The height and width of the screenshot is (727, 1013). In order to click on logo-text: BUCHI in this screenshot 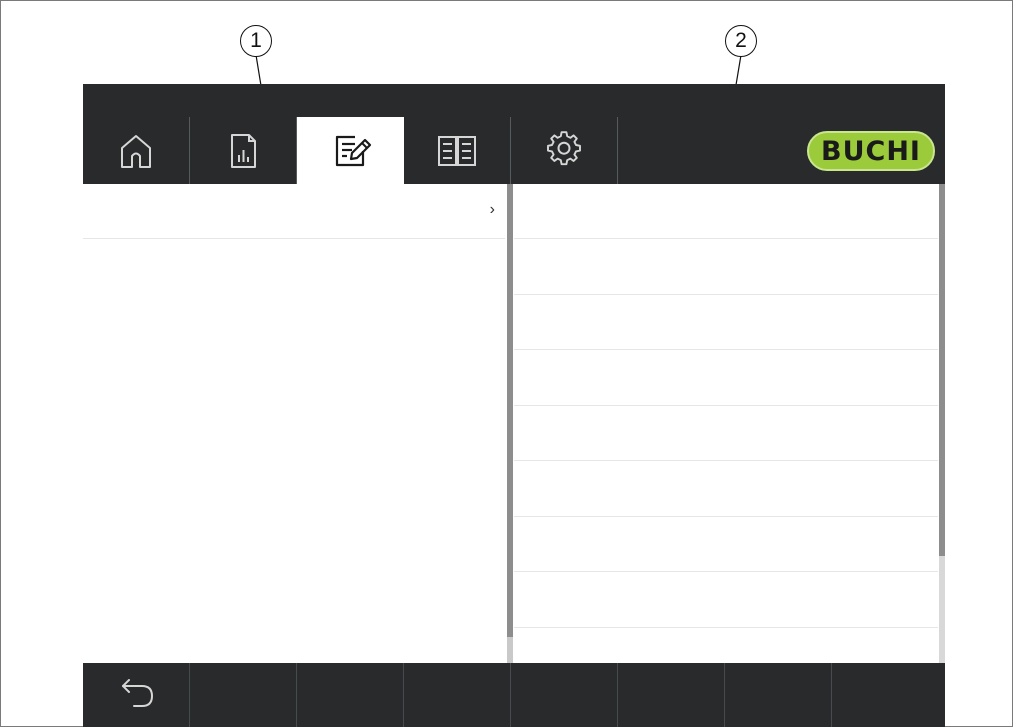, I will do `click(871, 151)`.